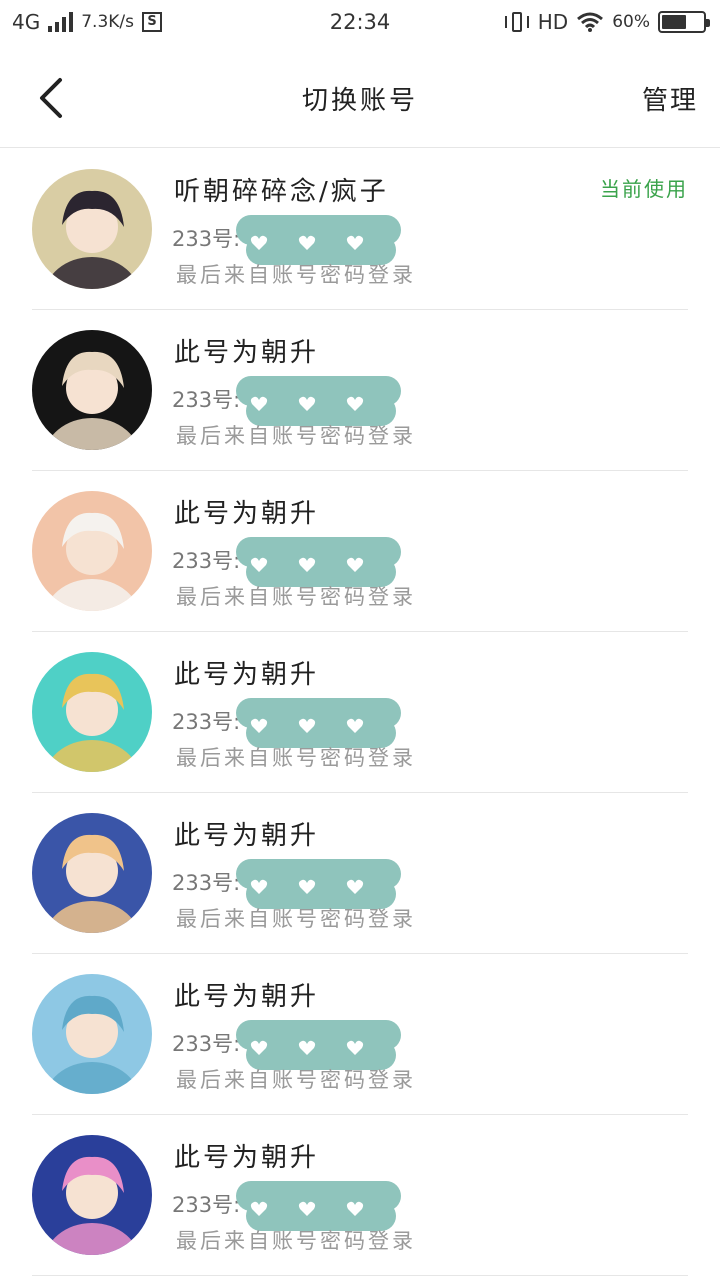 The image size is (720, 1280). Describe the element at coordinates (670, 98) in the screenshot. I see `manage-button: 管理` at that location.